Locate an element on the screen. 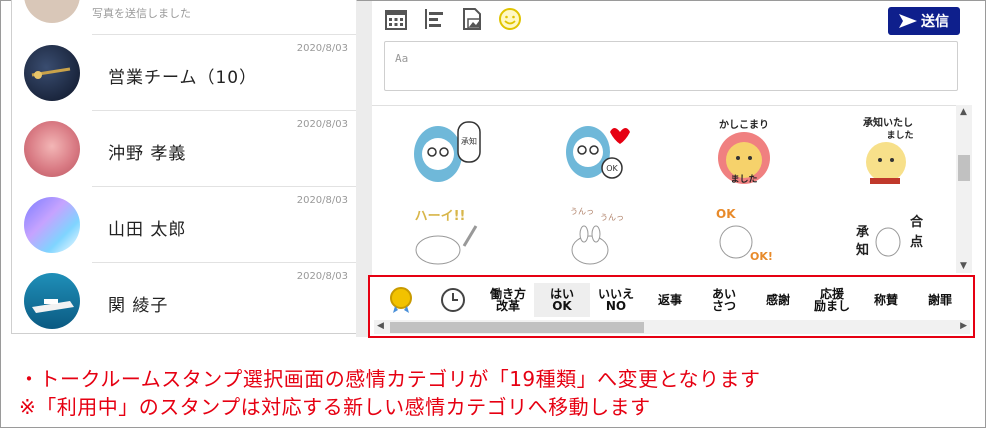 The image size is (986, 428). calendar-icon is located at coordinates (396, 19).